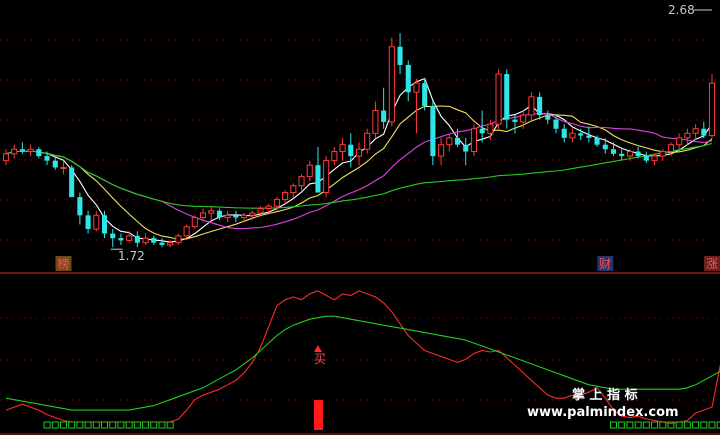  What do you see at coordinates (712, 263) in the screenshot?
I see `marker-label: 涨` at bounding box center [712, 263].